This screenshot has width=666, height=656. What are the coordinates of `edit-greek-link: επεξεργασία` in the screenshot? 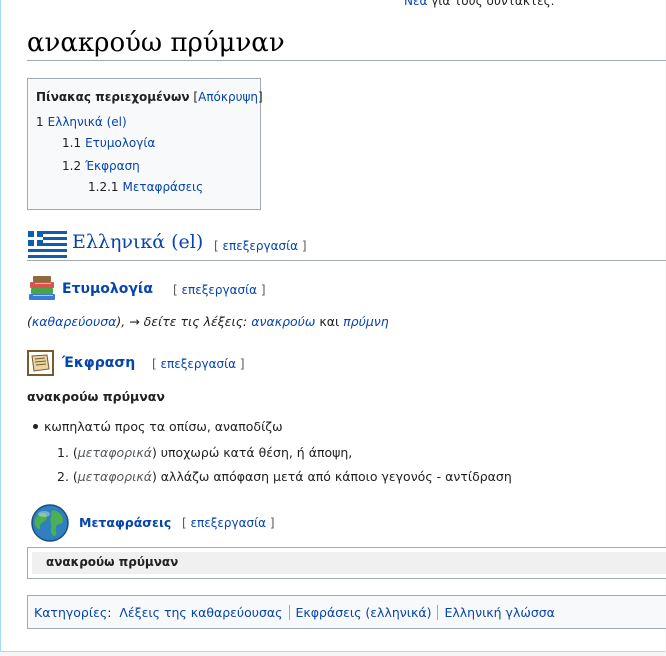 It's located at (261, 246).